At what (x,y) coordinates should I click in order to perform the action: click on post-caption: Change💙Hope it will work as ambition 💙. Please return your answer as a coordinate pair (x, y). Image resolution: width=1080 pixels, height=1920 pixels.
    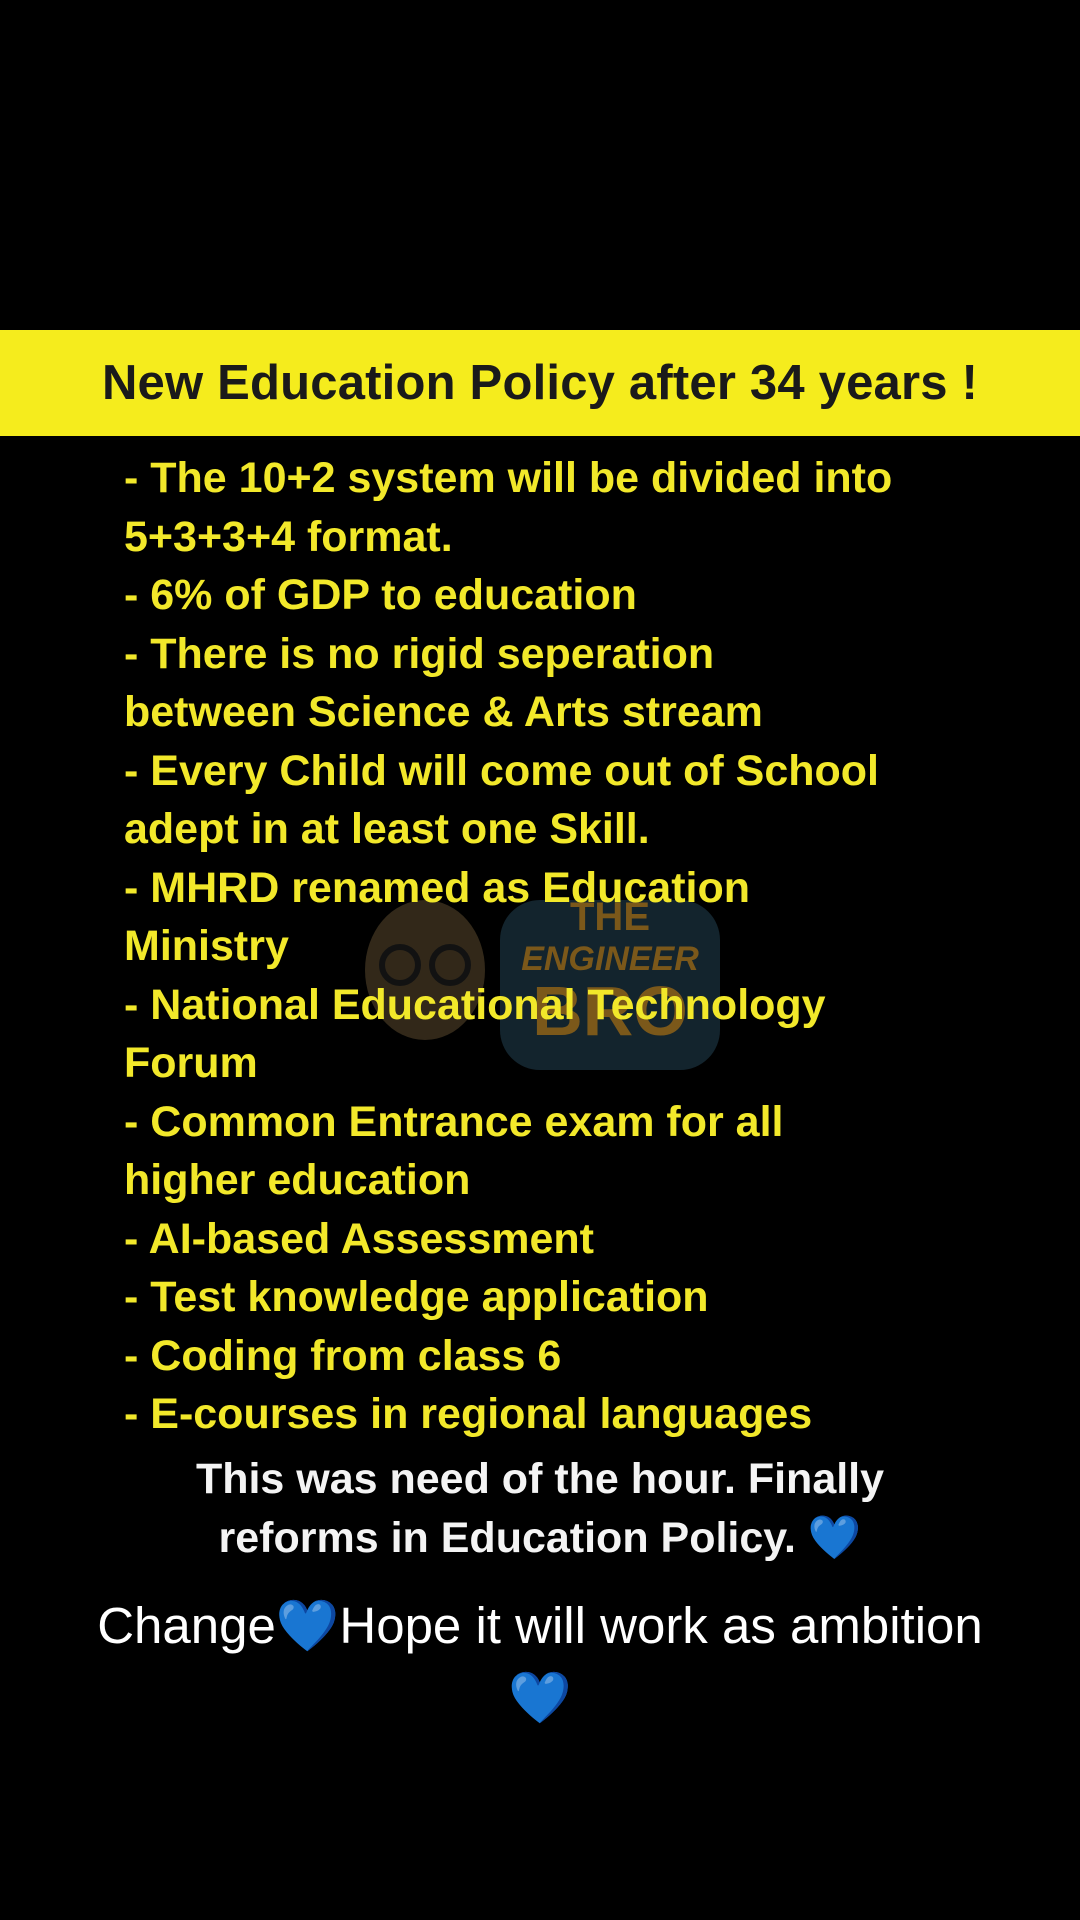
    Looking at the image, I should click on (540, 1662).